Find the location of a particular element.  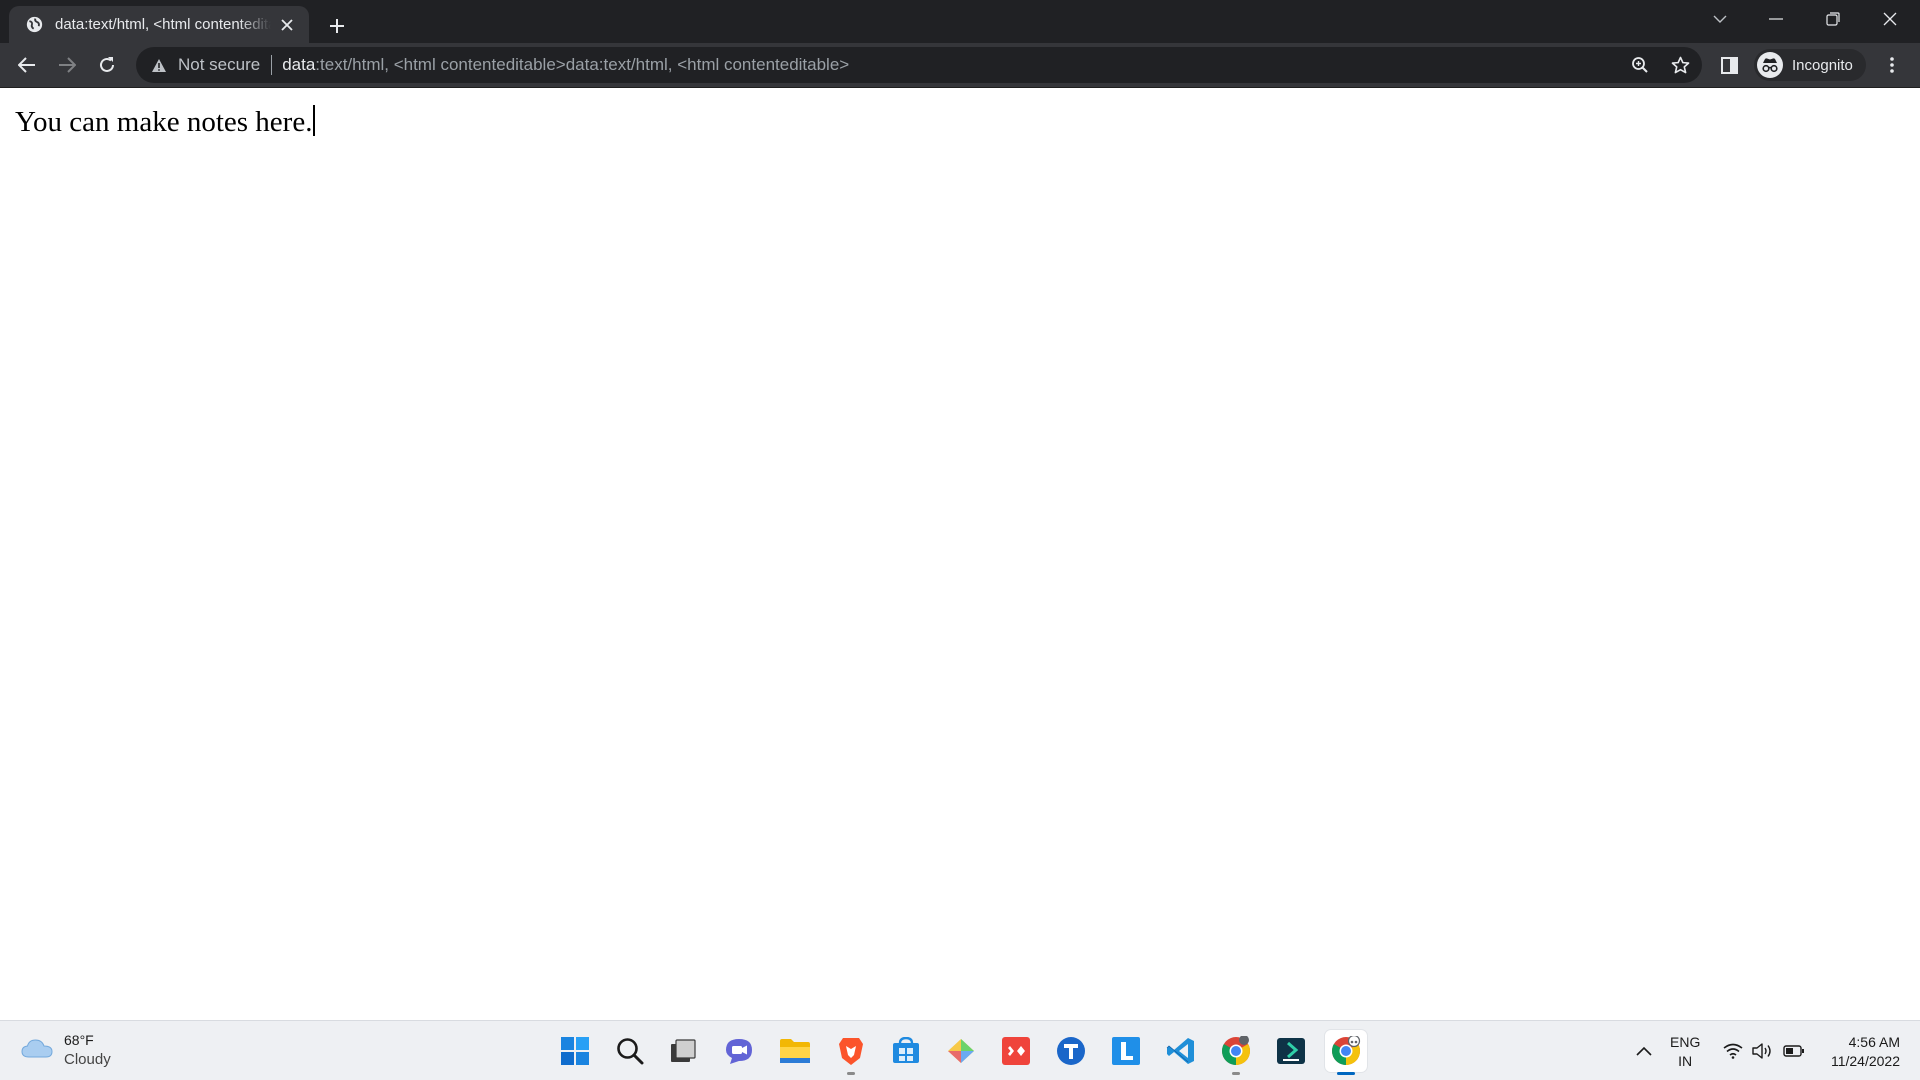

search-icon is located at coordinates (630, 1051).